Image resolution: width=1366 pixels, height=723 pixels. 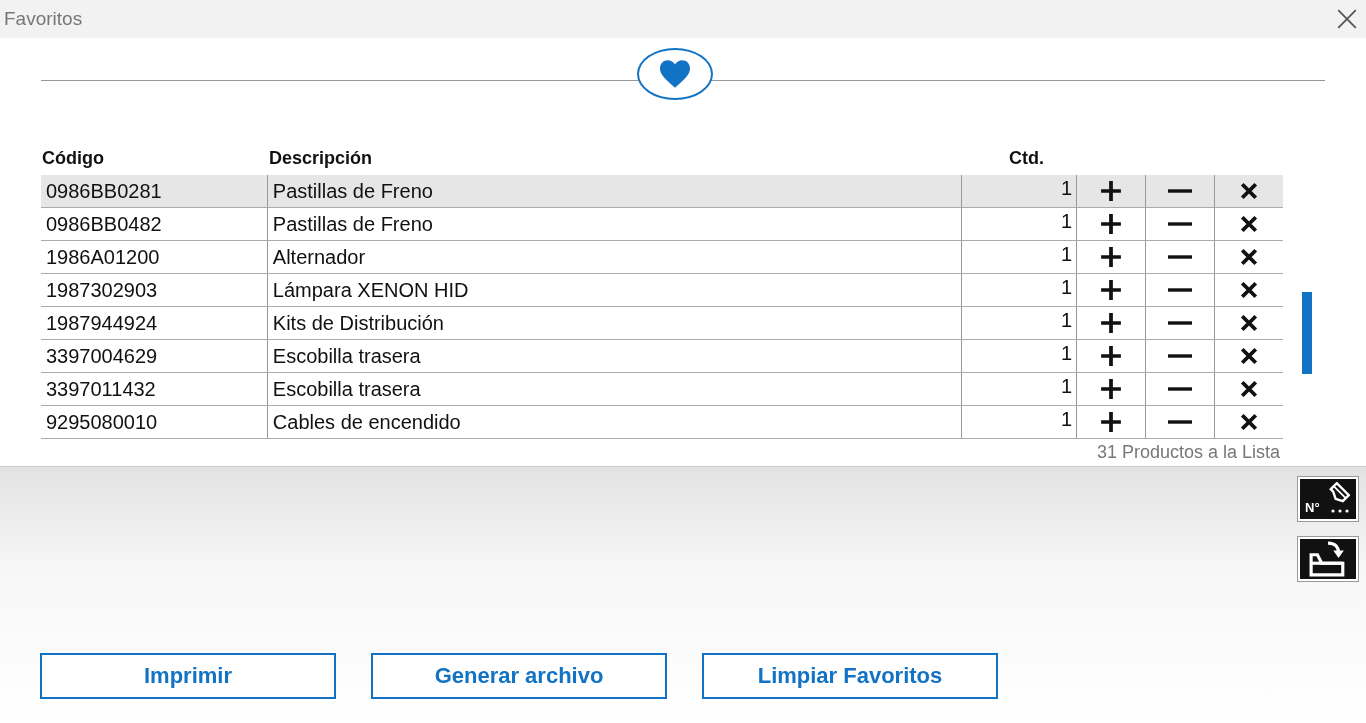 I want to click on table-row: 9295080010 Cables de encendido 1, so click(x=662, y=422).